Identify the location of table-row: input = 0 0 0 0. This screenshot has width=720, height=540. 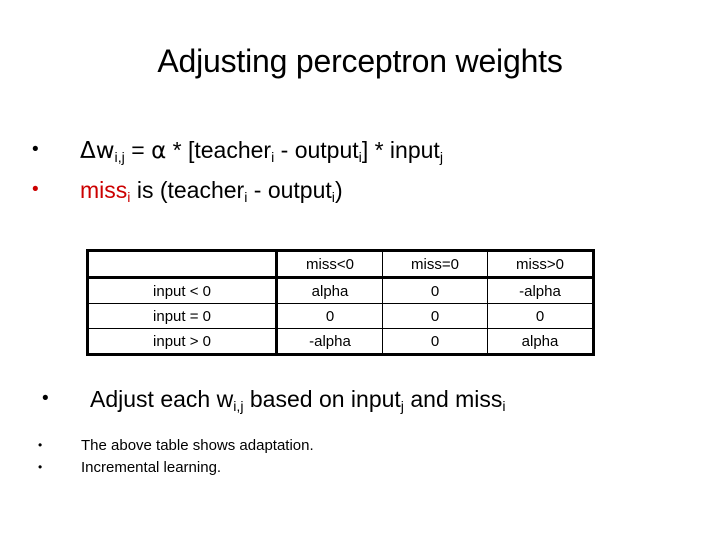
(340, 316).